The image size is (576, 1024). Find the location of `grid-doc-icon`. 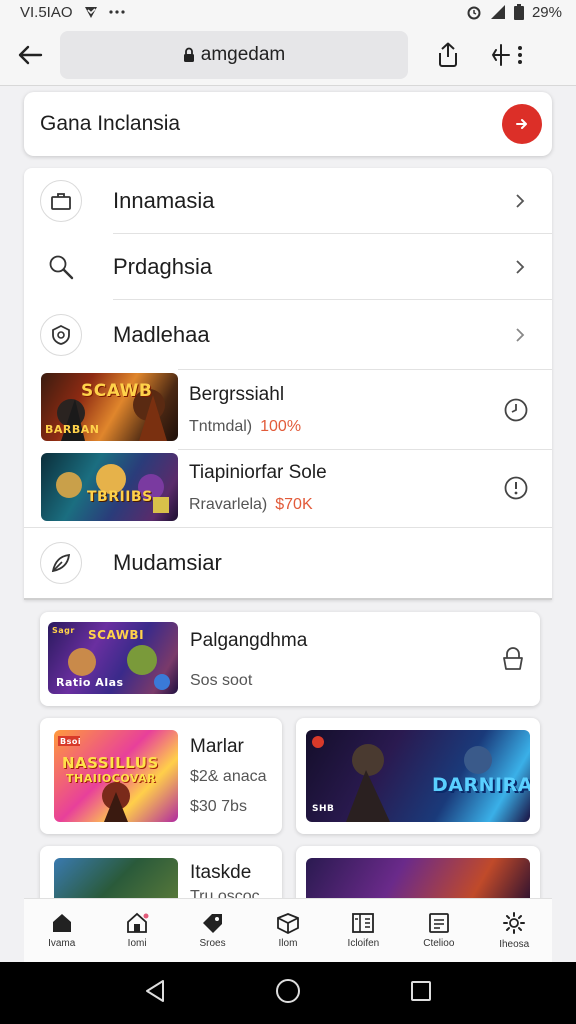

grid-doc-icon is located at coordinates (363, 923).